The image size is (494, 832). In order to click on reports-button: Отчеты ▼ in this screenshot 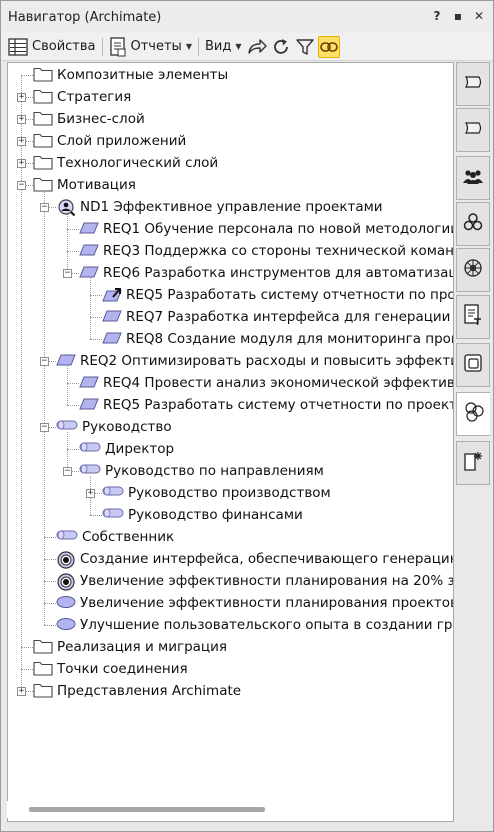, I will do `click(150, 47)`.